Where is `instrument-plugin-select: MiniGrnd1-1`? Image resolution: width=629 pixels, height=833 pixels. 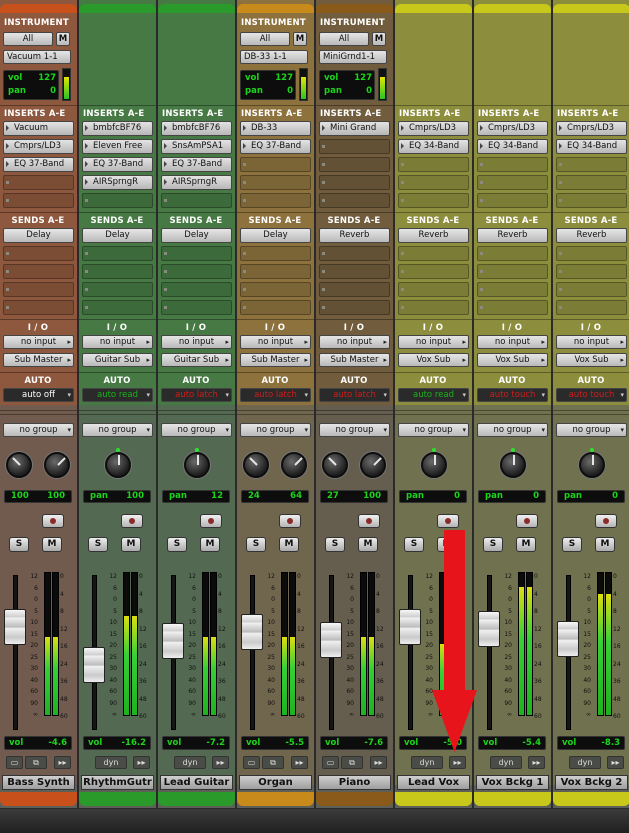 instrument-plugin-select: MiniGrnd1-1 is located at coordinates (353, 57).